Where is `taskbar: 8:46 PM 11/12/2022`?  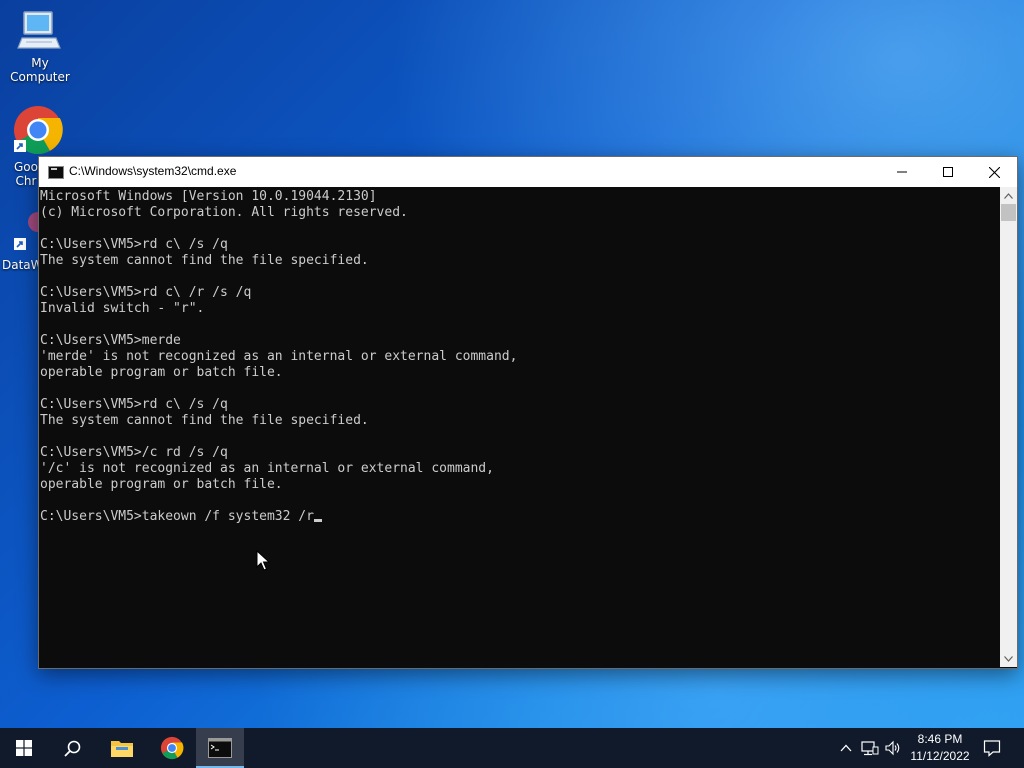 taskbar: 8:46 PM 11/12/2022 is located at coordinates (512, 748).